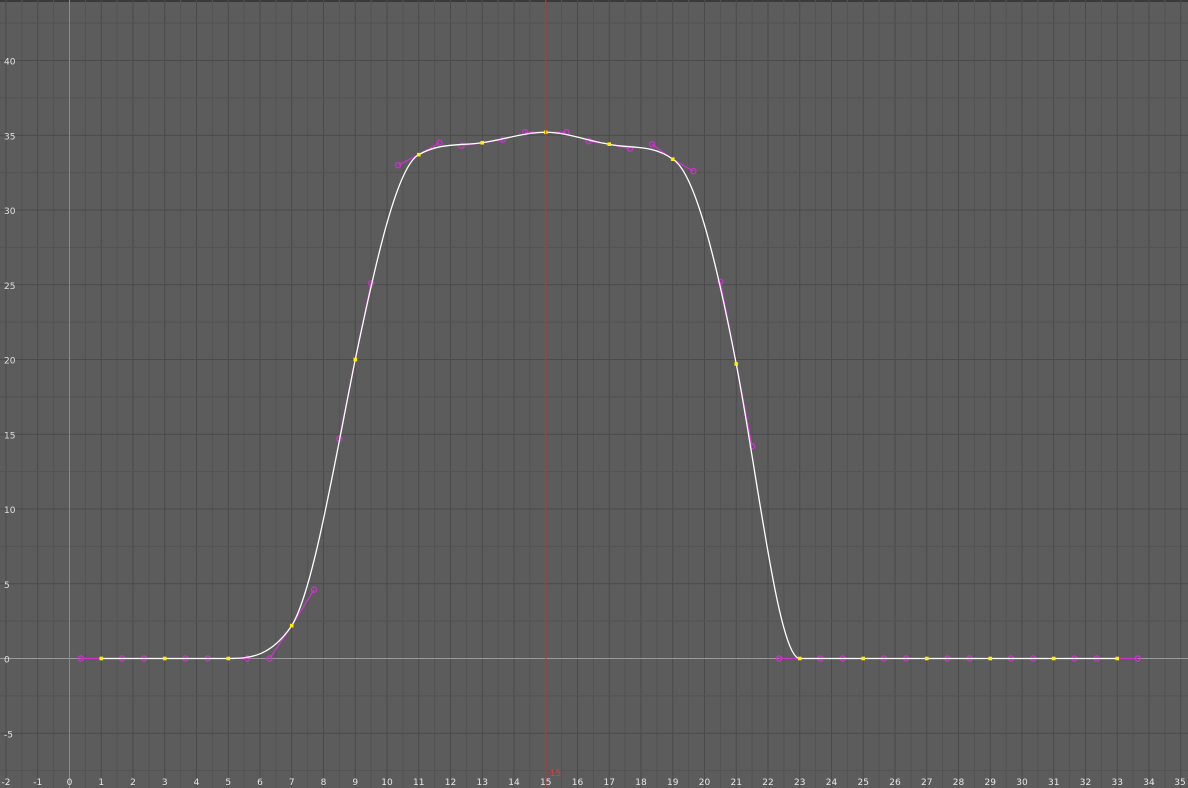 This screenshot has height=788, width=1188. I want to click on y-tick-label: 15, so click(9, 436).